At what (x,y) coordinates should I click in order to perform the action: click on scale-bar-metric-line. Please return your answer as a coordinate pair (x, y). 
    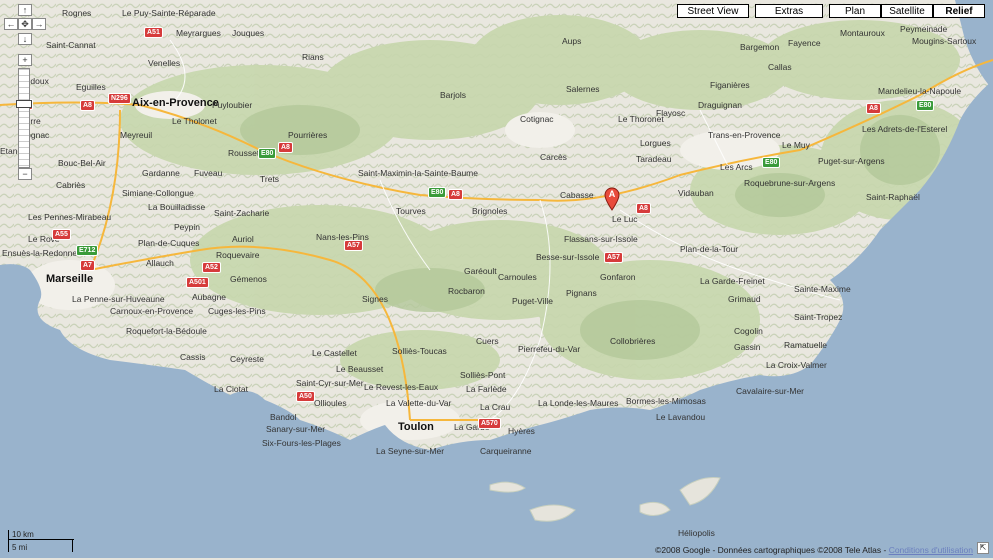
    Looking at the image, I should click on (41, 539).